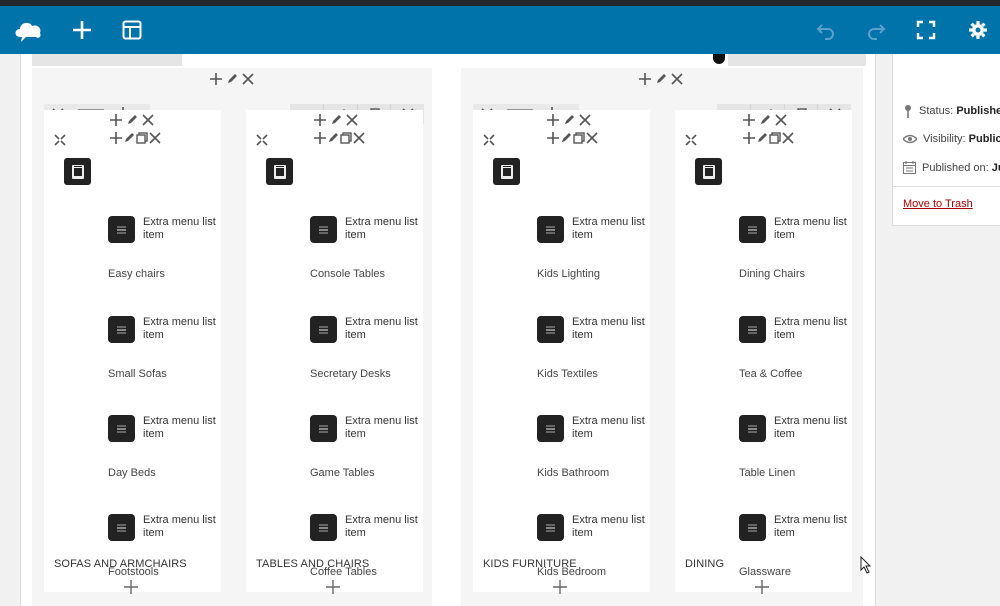 The height and width of the screenshot is (606, 1000). What do you see at coordinates (946, 186) in the screenshot?
I see `divider` at bounding box center [946, 186].